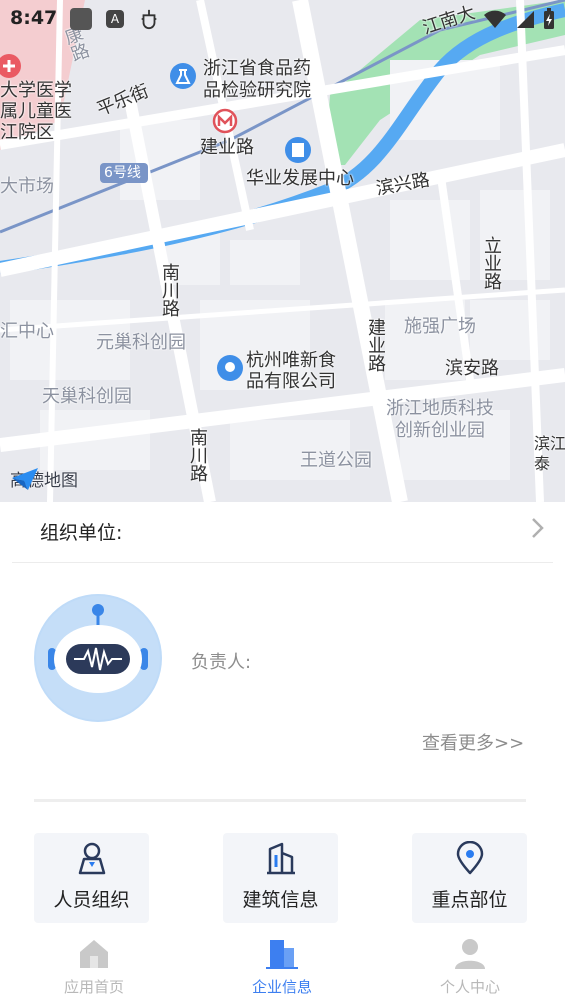 The image size is (565, 1004). Describe the element at coordinates (473, 742) in the screenshot. I see `view-more-link: 查看更多>>` at that location.